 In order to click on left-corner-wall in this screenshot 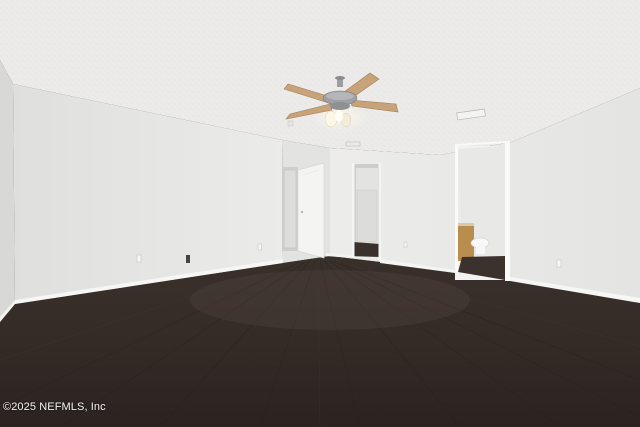, I will do `click(7, 191)`.